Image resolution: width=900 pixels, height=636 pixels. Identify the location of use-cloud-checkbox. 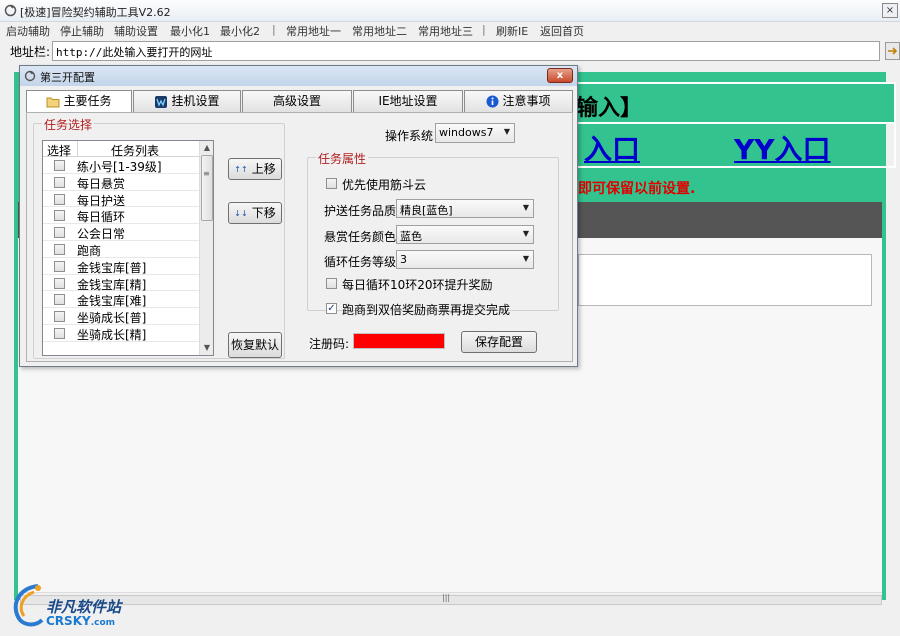
(331, 183).